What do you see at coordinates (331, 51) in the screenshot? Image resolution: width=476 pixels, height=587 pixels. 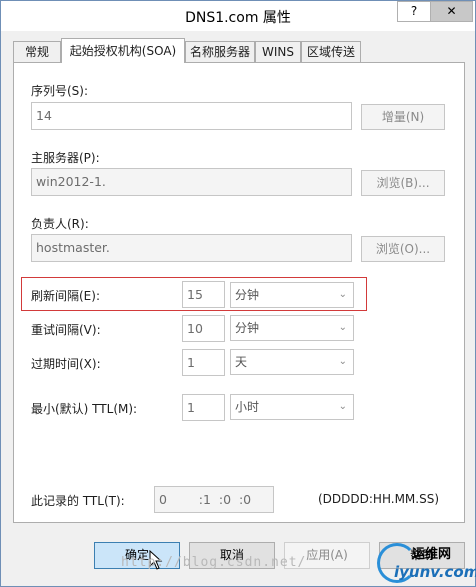 I see `tab-zone-transfers: 区域传送` at bounding box center [331, 51].